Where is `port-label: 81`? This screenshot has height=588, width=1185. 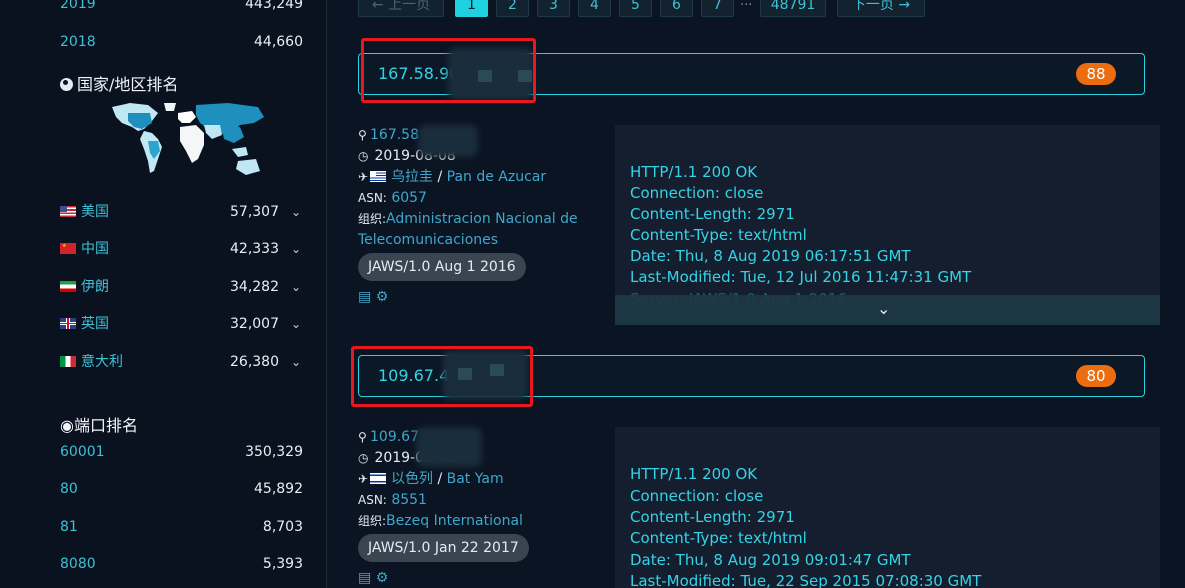 port-label: 81 is located at coordinates (69, 527).